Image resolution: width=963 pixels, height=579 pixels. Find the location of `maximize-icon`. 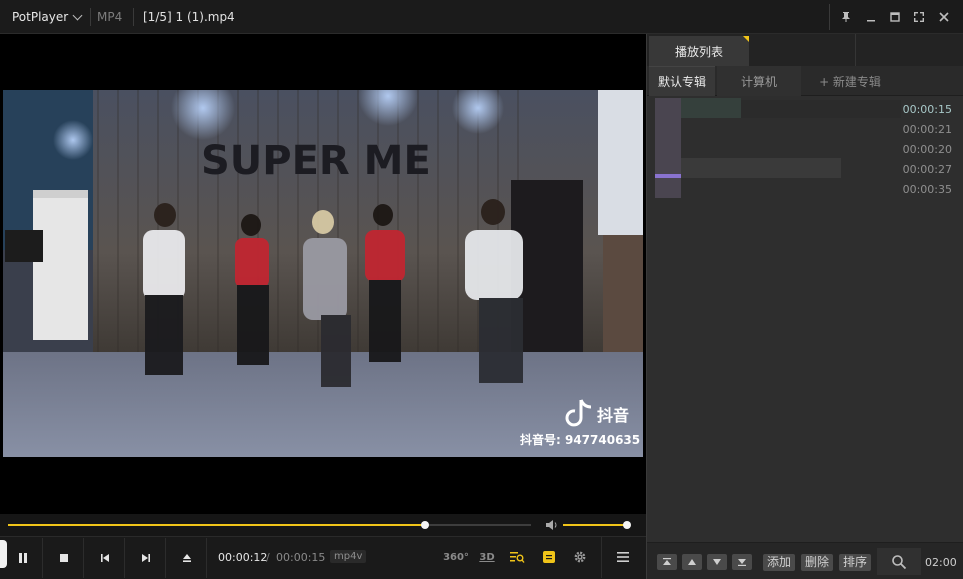

maximize-icon is located at coordinates (895, 17).